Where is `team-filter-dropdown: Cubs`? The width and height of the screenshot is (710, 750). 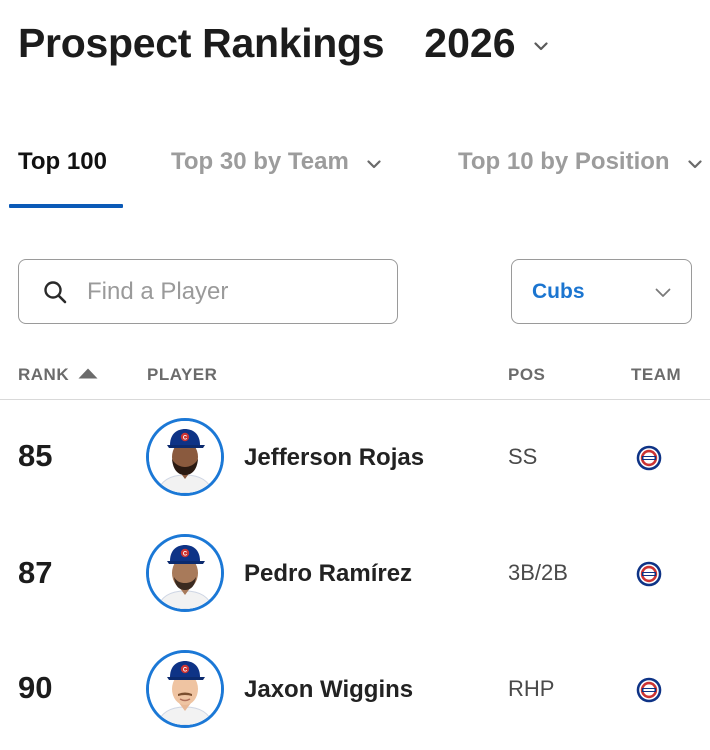
team-filter-dropdown: Cubs is located at coordinates (601, 291).